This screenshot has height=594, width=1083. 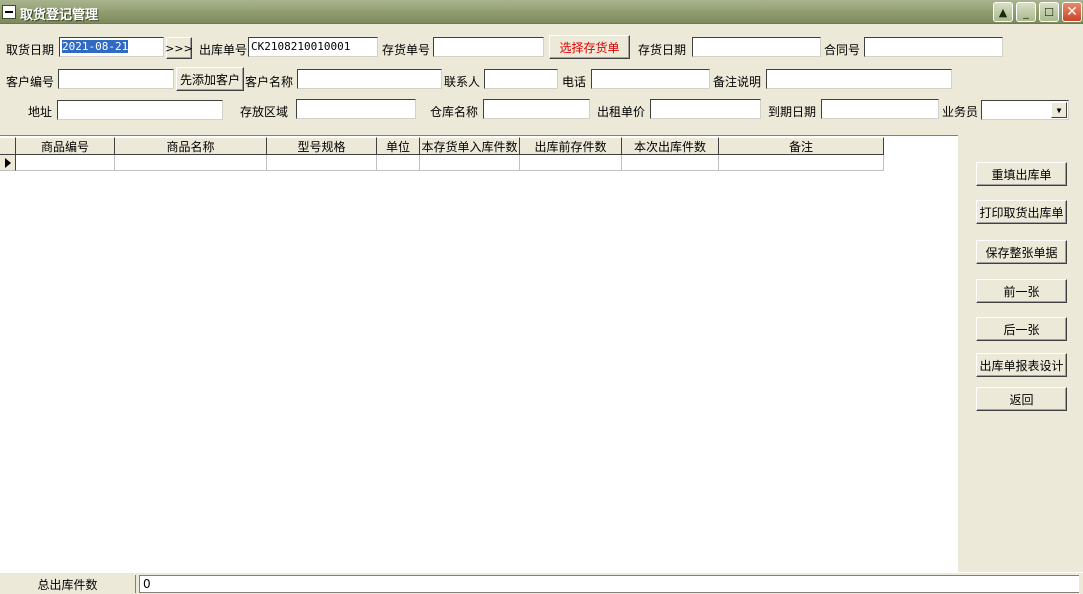 I want to click on minimize-button: _, so click(x=1026, y=12).